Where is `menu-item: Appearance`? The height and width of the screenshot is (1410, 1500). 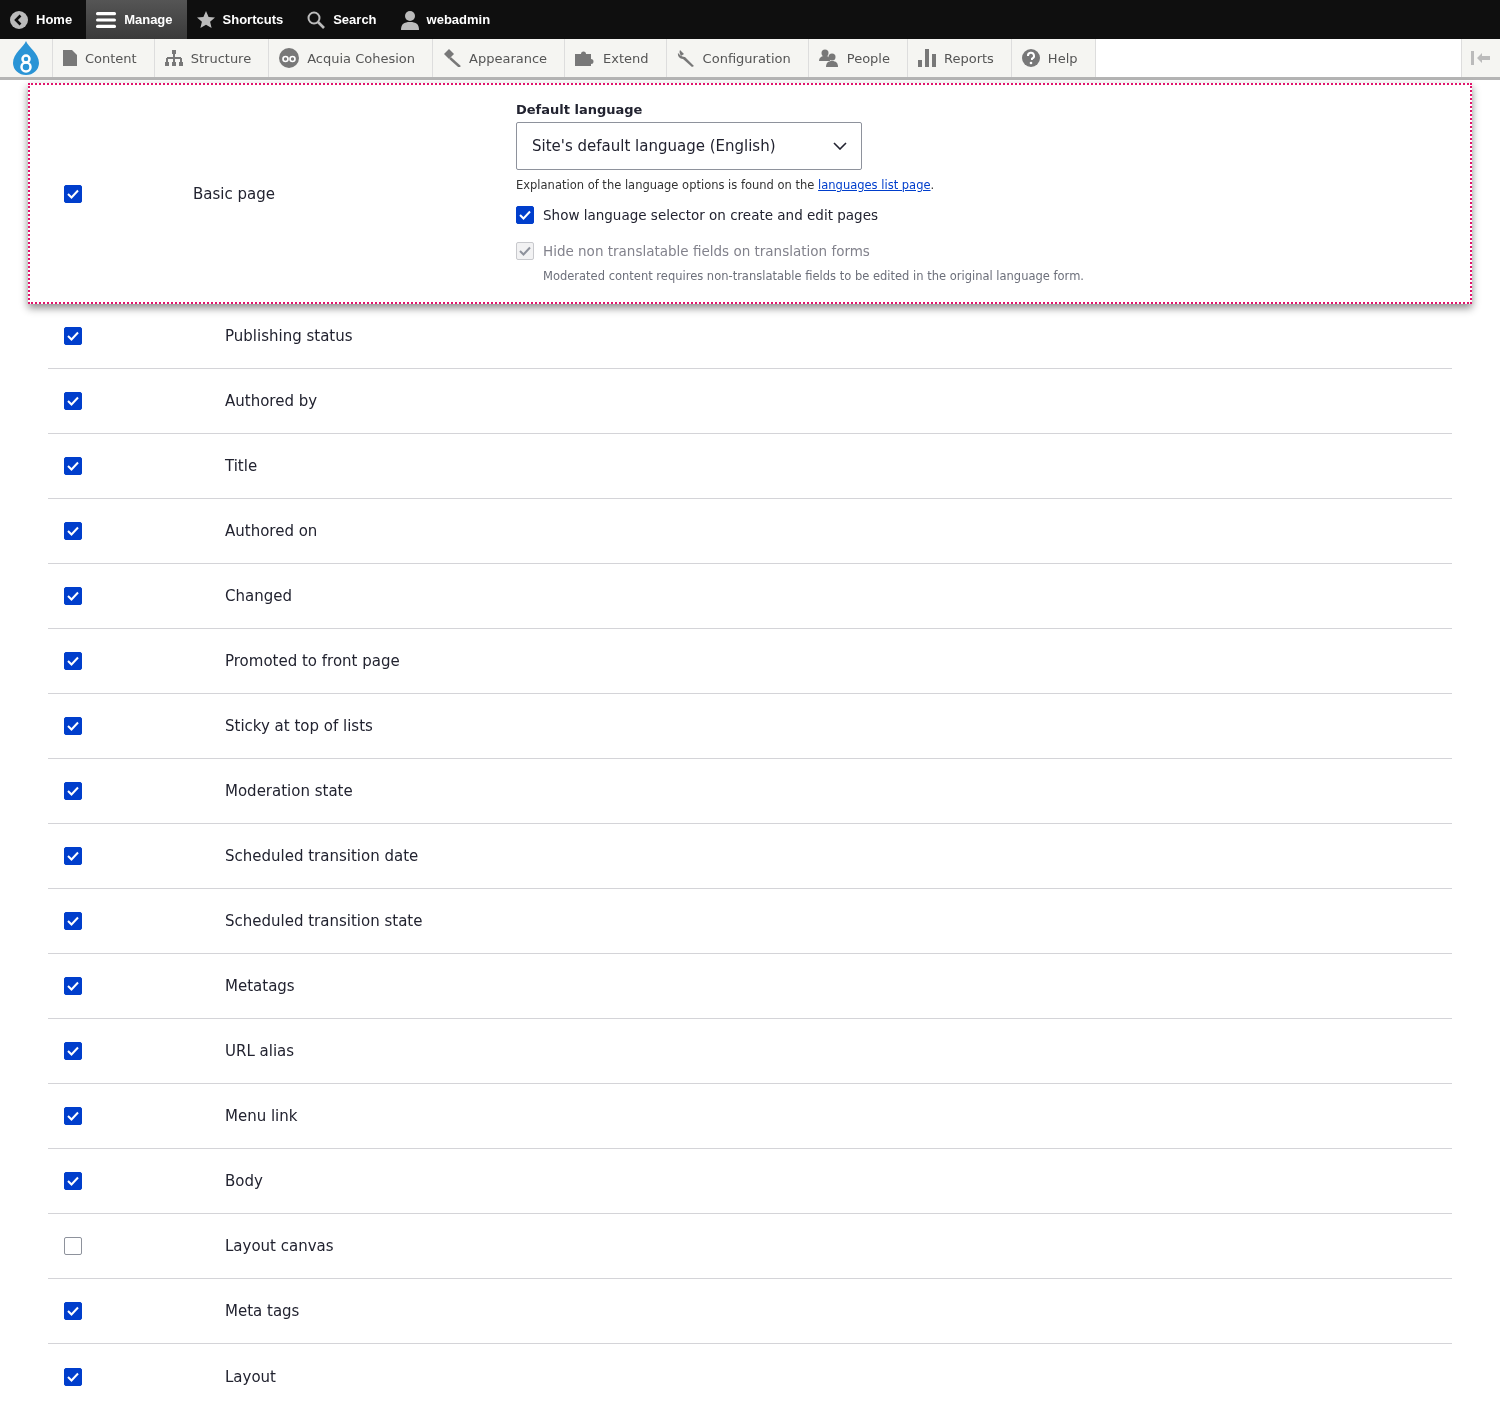
menu-item: Appearance is located at coordinates (499, 58).